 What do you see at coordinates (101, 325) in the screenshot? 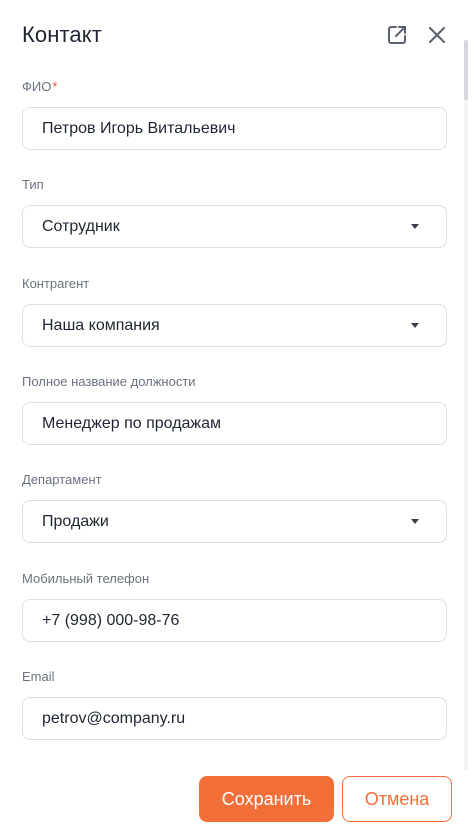
I see `counterparty-value: Наша компания` at bounding box center [101, 325].